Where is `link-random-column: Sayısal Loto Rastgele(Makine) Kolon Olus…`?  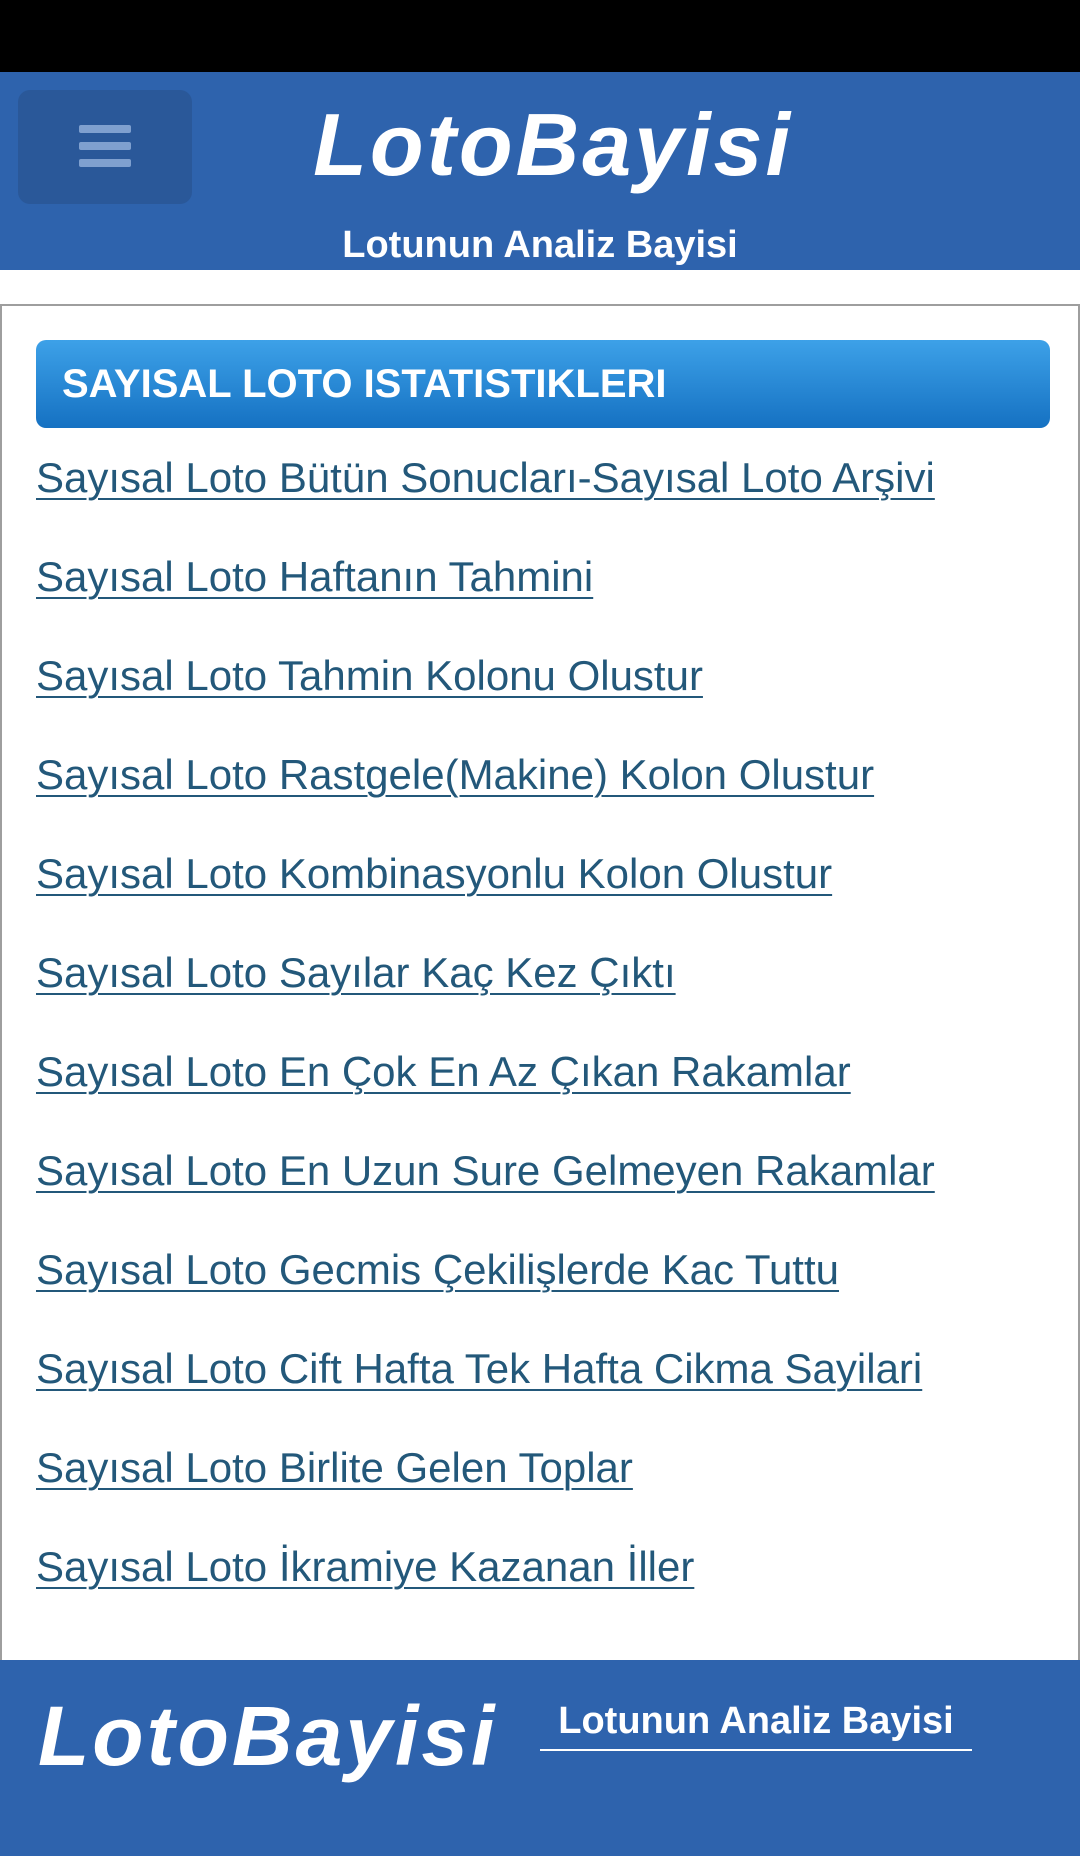 link-random-column: Sayısal Loto Rastgele(Makine) Kolon Olus… is located at coordinates (546, 774).